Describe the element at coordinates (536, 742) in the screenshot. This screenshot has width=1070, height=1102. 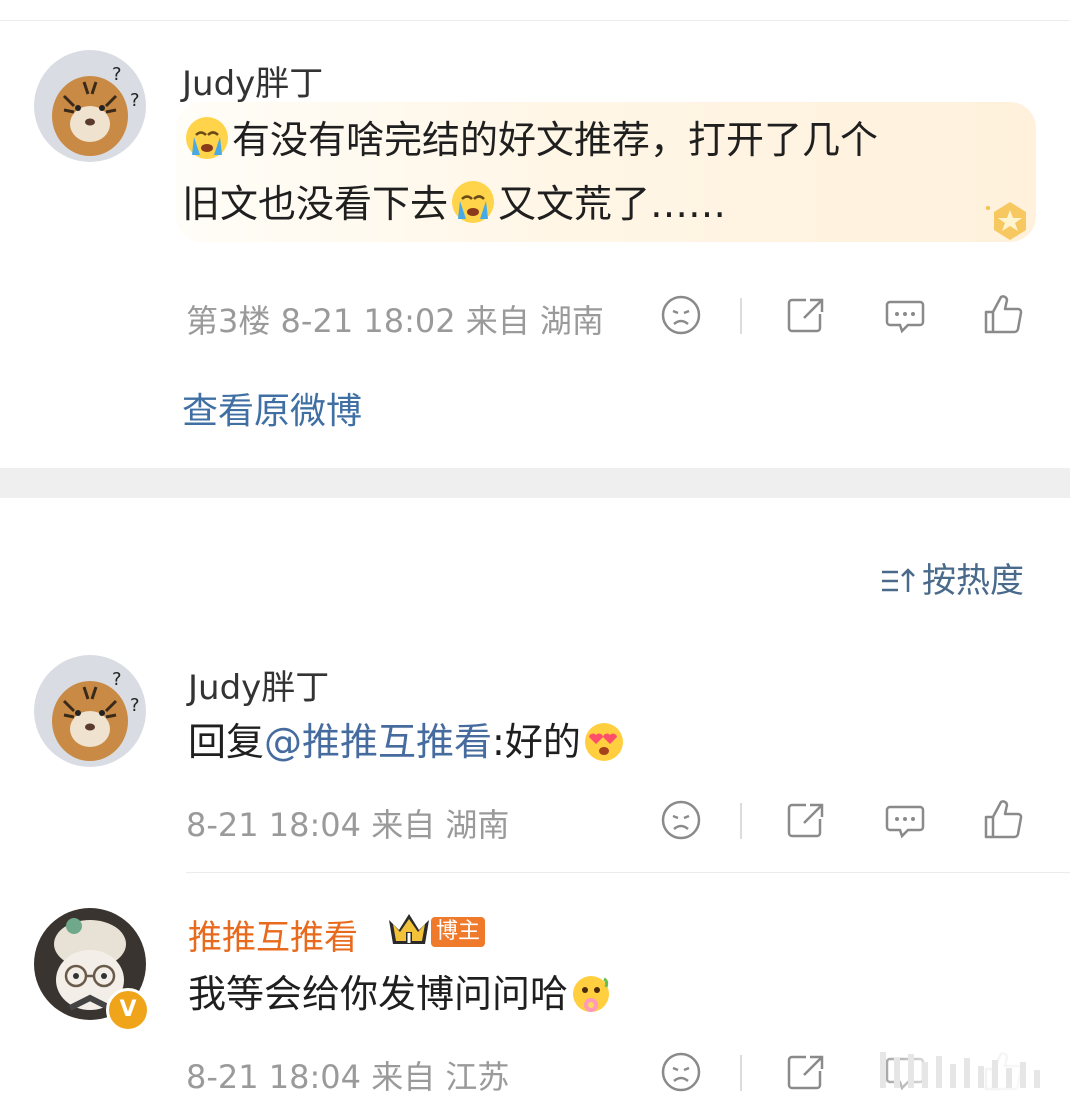
I see `comment-body: :好的` at that location.